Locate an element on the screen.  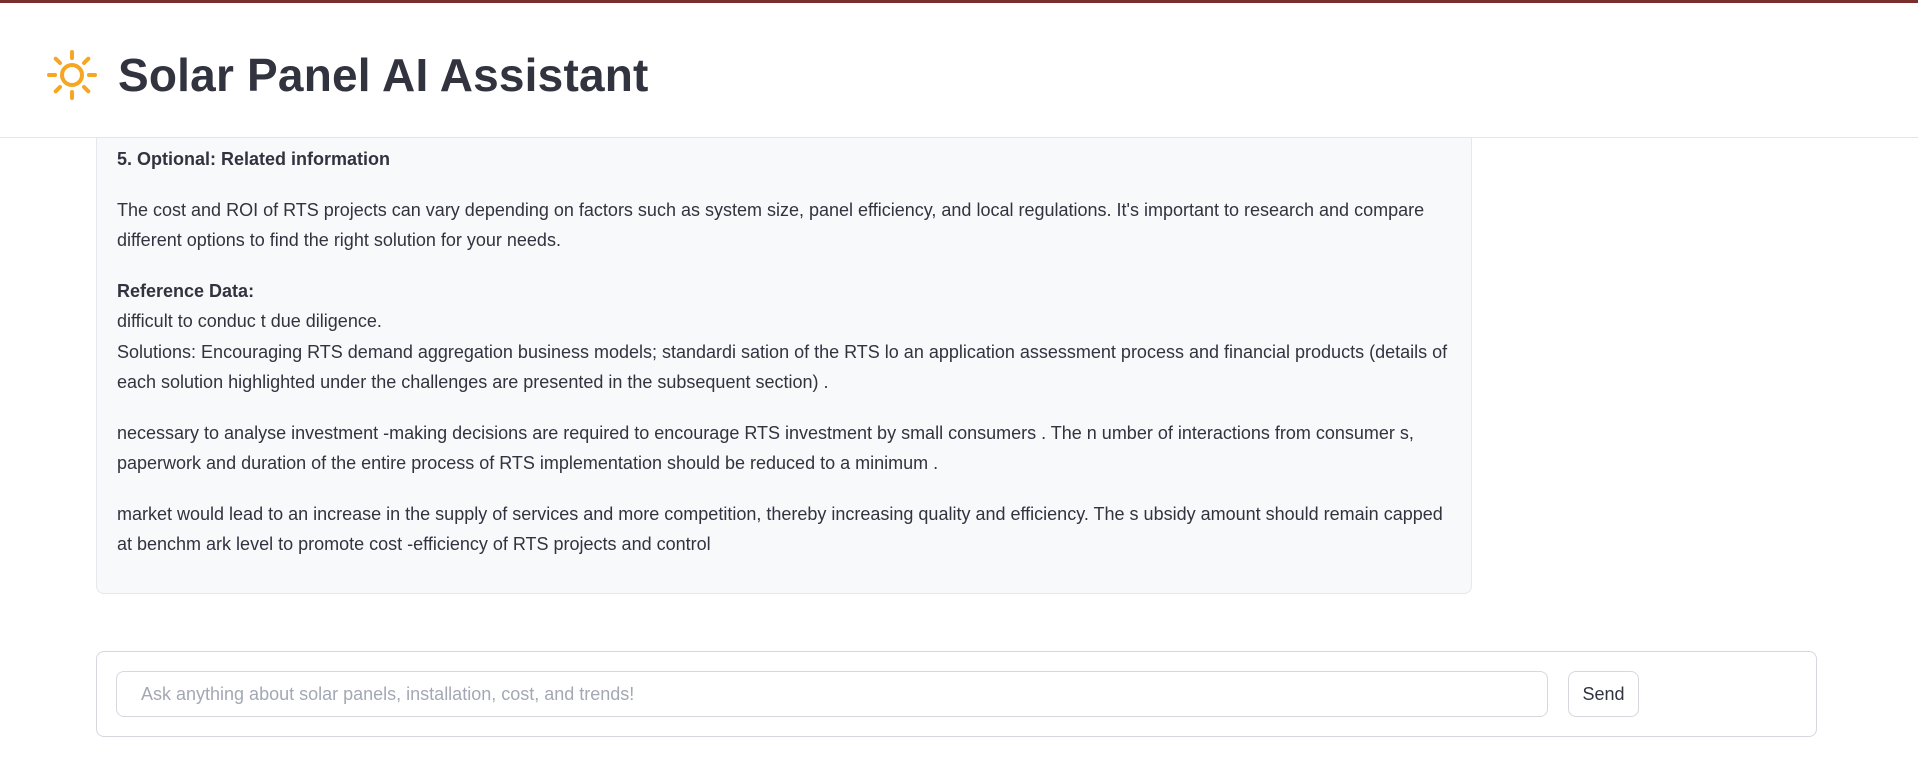
section-heading: 5. Optional: Related information is located at coordinates (254, 159).